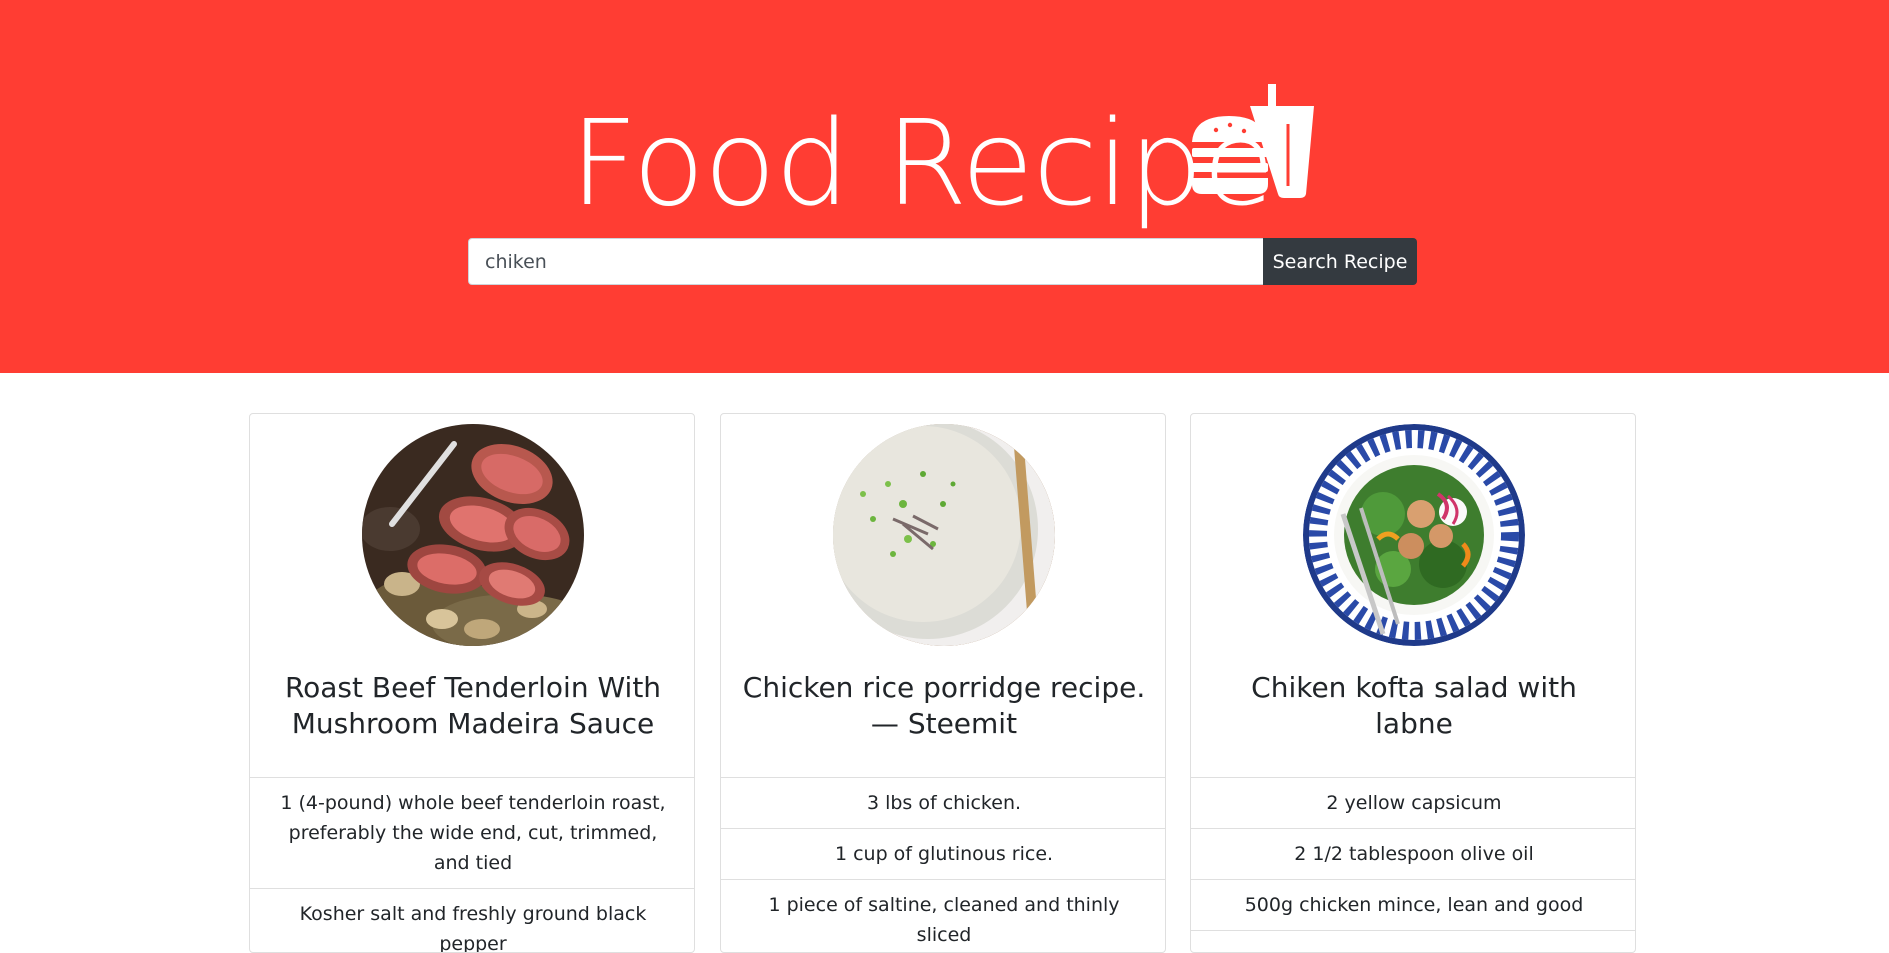  I want to click on search-input, so click(865, 261).